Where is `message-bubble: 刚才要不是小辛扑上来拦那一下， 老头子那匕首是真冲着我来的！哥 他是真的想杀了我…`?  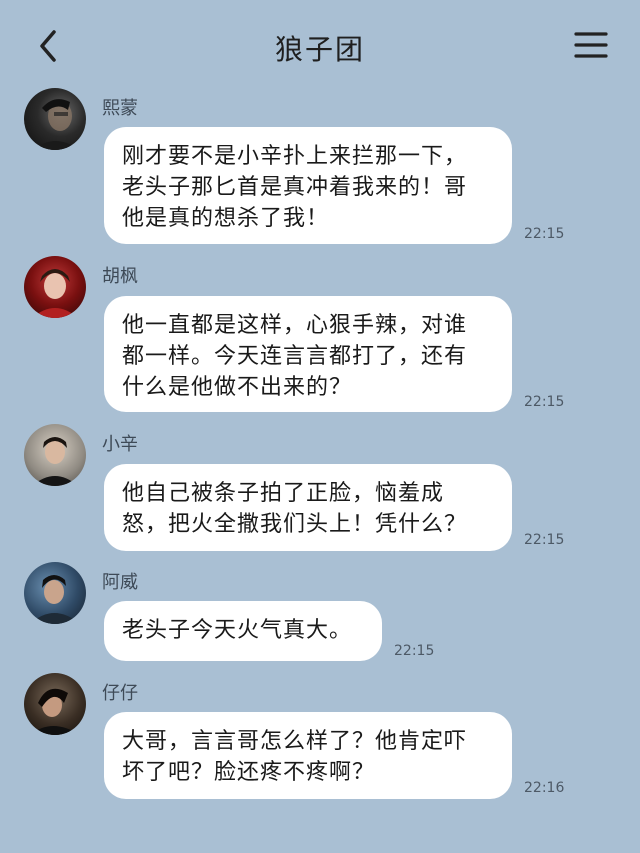
message-bubble: 刚才要不是小辛扑上来拦那一下， 老头子那匕首是真冲着我来的！哥 他是真的想杀了我… is located at coordinates (308, 185).